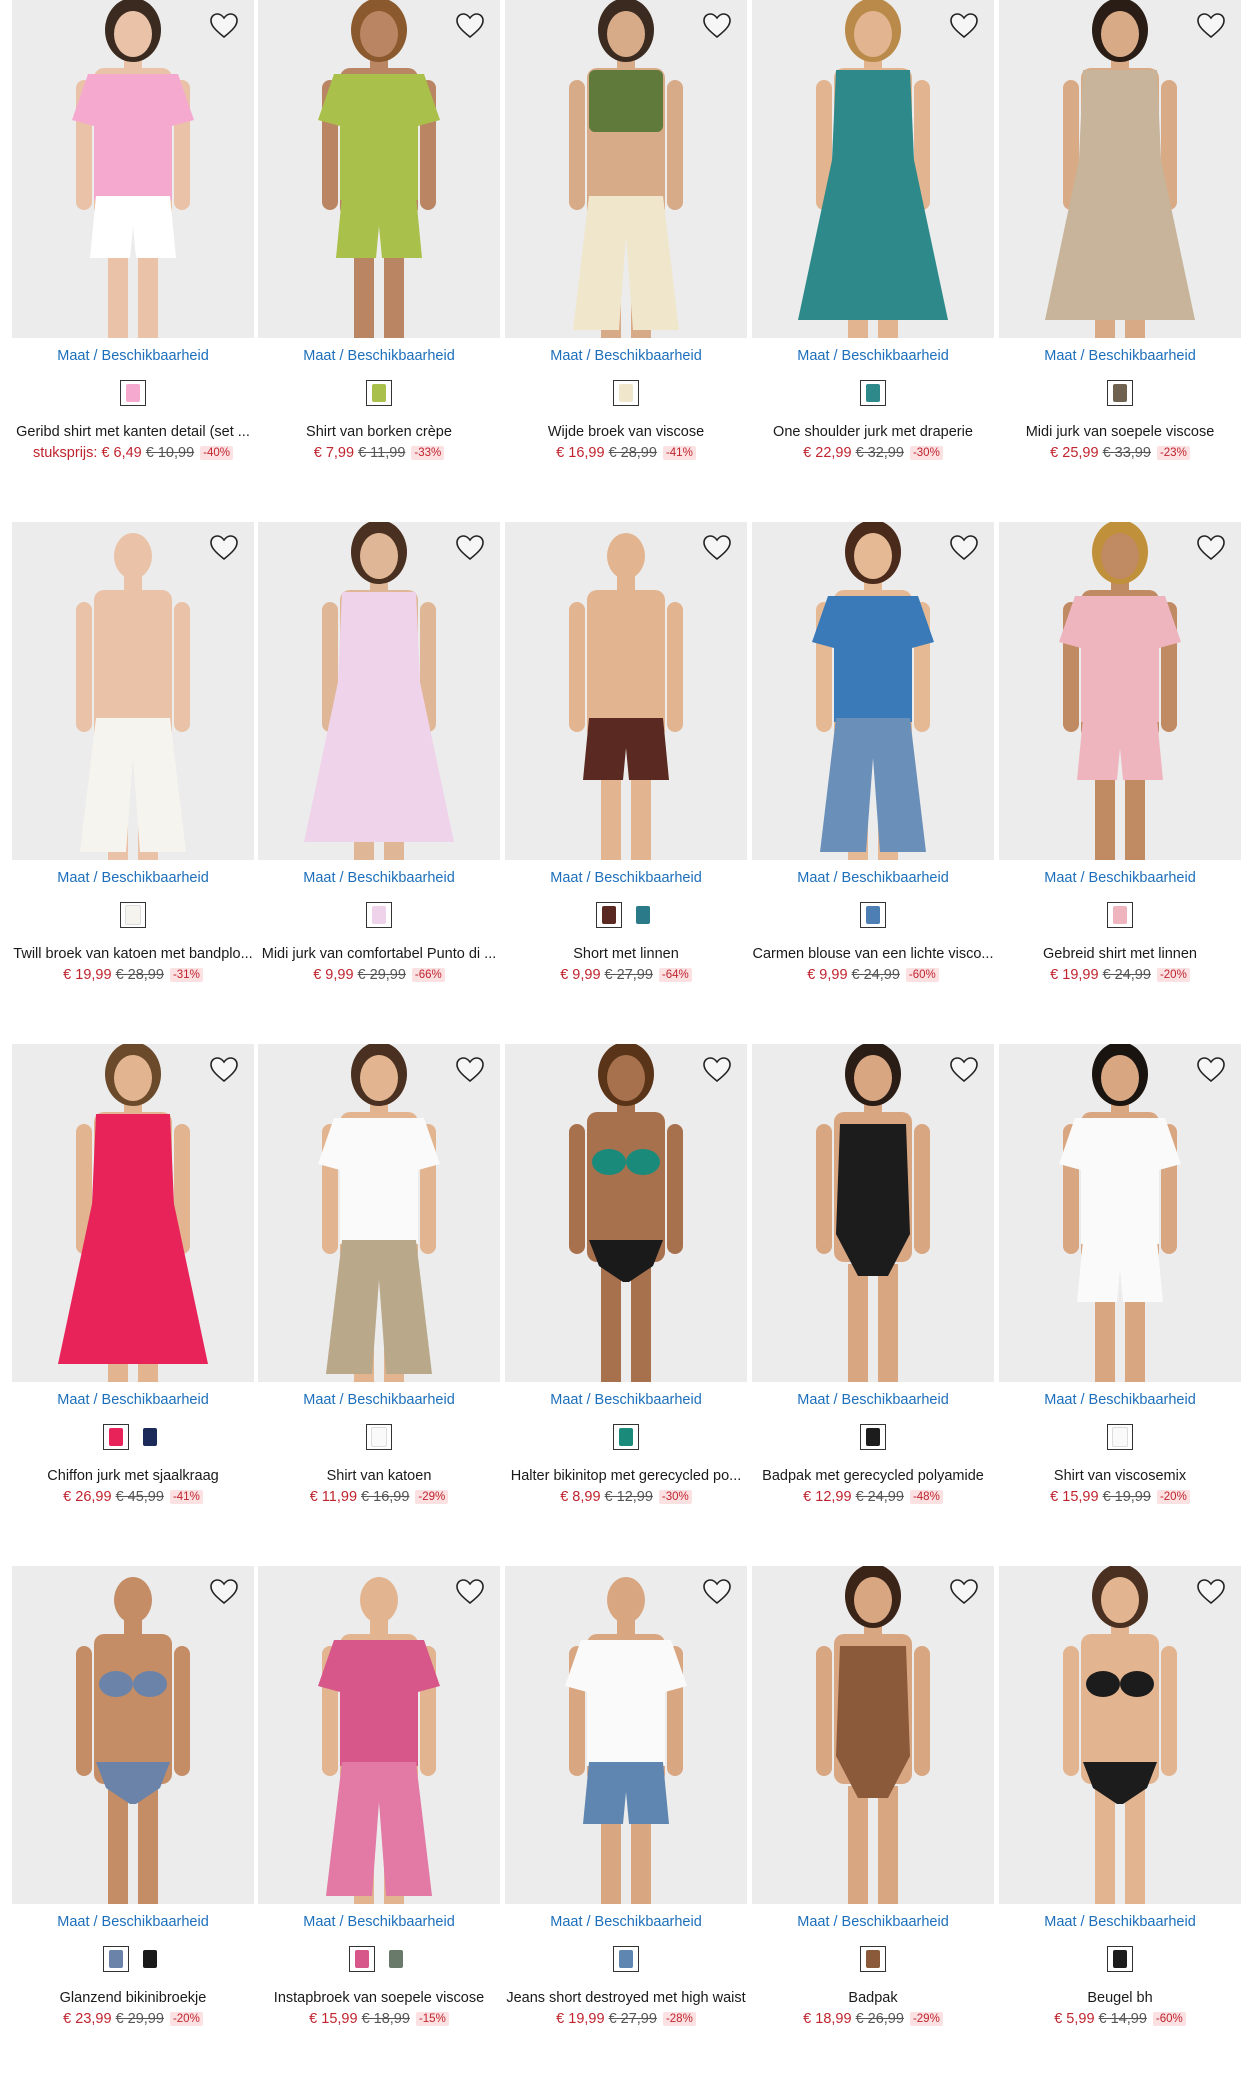  I want to click on product-name: Badpak, so click(873, 1998).